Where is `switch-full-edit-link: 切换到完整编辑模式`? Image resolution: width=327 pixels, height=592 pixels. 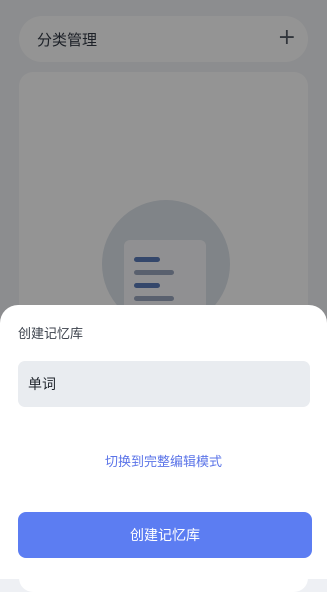
switch-full-edit-link: 切换到完整编辑模式 is located at coordinates (163, 460).